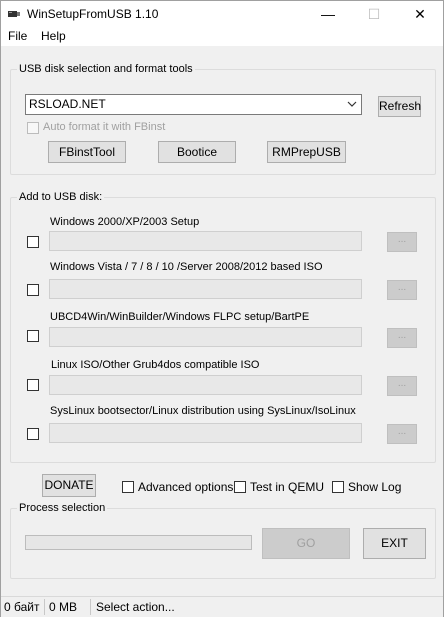 The width and height of the screenshot is (444, 617). I want to click on source-checkbox-vista, so click(33, 290).